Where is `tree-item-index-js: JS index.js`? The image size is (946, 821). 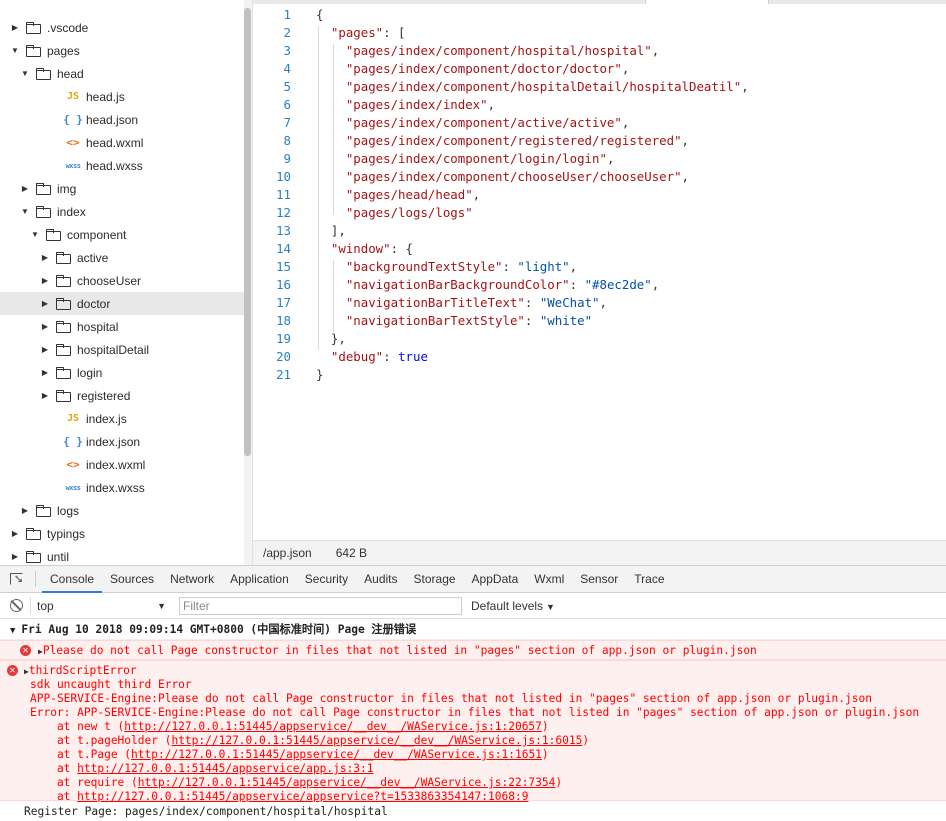
tree-item-index-js: JS index.js is located at coordinates (122, 418).